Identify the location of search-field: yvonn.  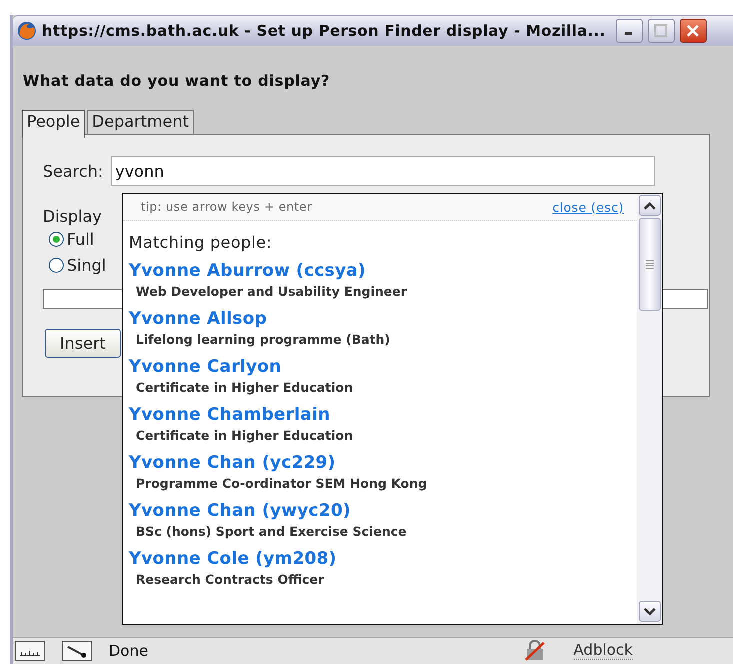
(383, 171).